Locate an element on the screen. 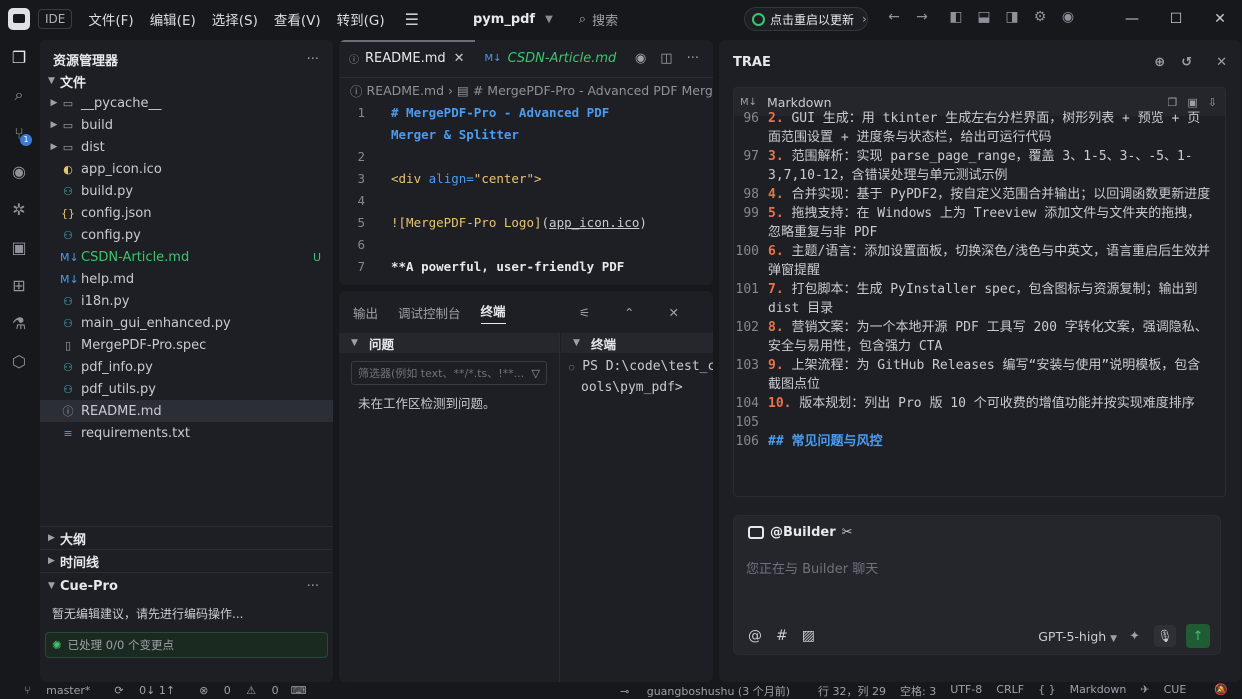 The height and width of the screenshot is (699, 1242). chevron-down-icon: ▼ is located at coordinates (549, 19).